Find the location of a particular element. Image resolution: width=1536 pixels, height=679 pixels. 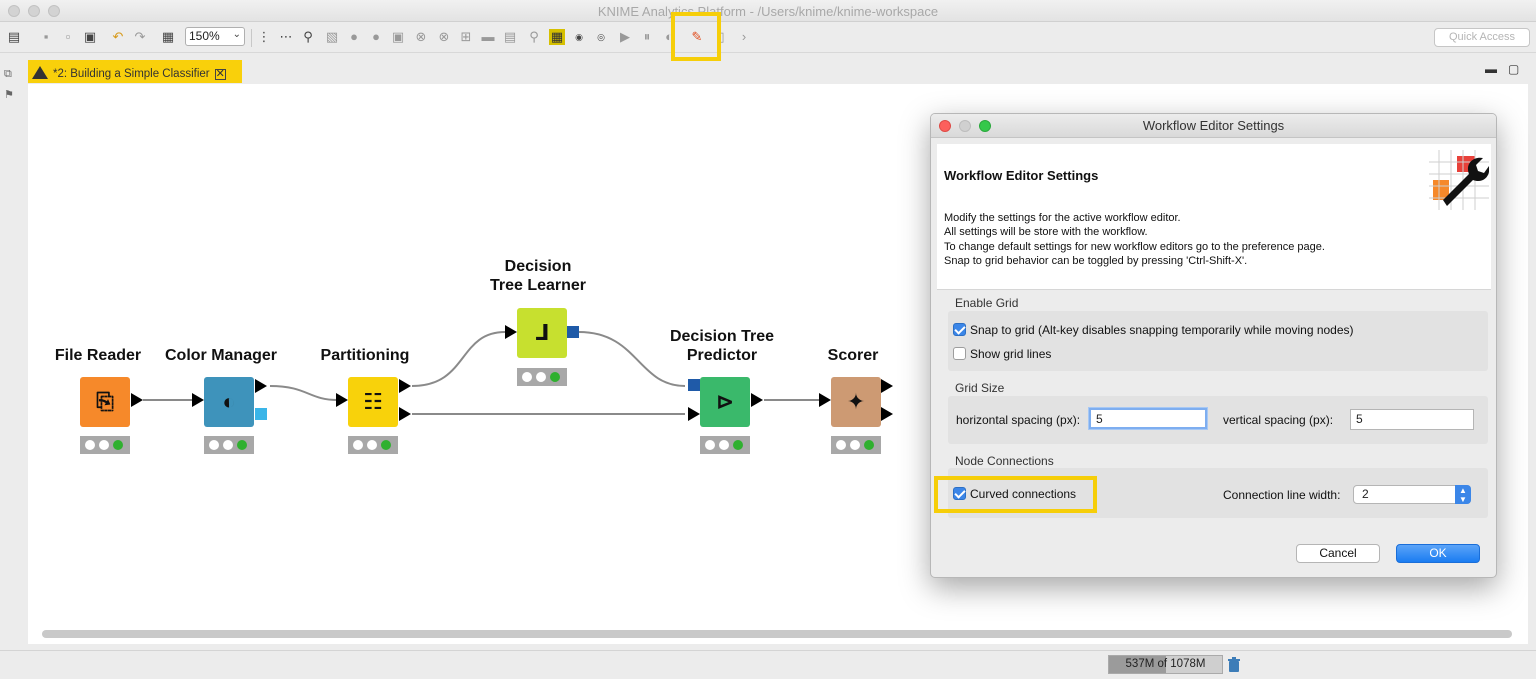

dialog-minimize-button is located at coordinates (965, 126).